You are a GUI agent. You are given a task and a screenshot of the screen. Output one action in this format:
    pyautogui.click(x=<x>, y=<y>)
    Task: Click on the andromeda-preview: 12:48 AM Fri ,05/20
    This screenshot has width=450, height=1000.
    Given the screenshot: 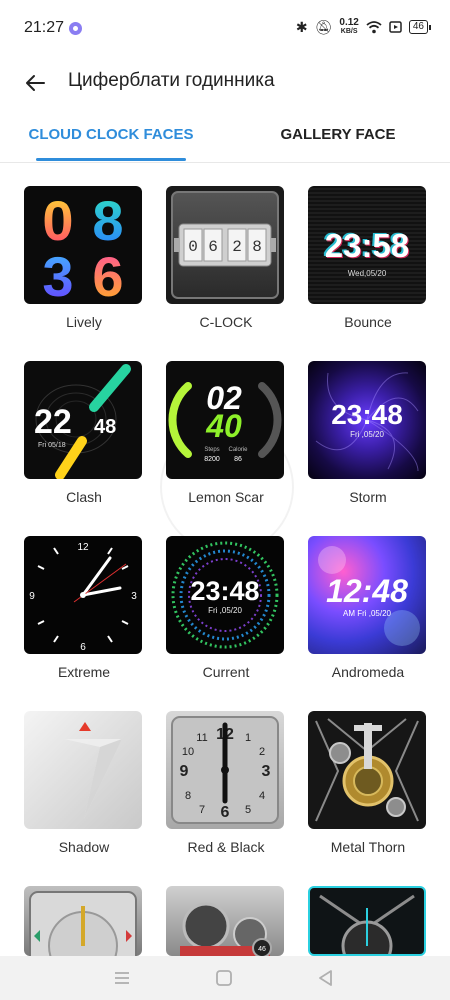 What is the action you would take?
    pyautogui.click(x=369, y=596)
    